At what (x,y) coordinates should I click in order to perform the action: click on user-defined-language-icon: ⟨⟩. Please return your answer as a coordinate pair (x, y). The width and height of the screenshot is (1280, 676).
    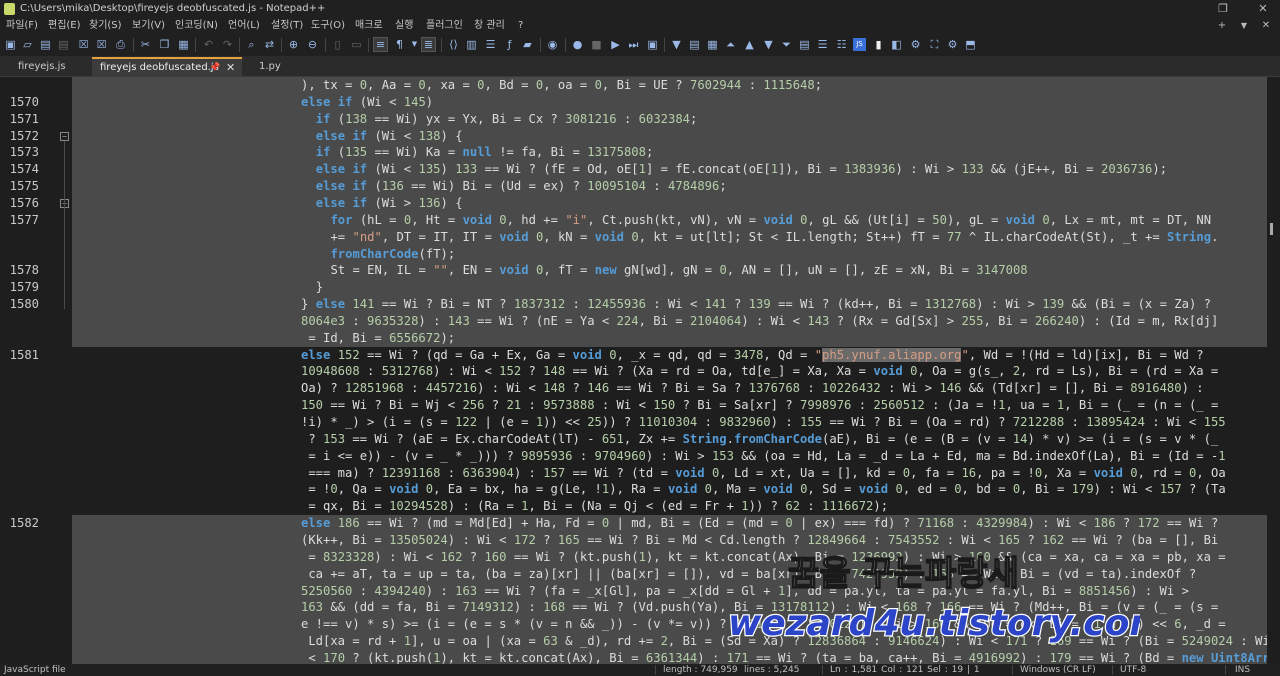
    Looking at the image, I should click on (453, 44).